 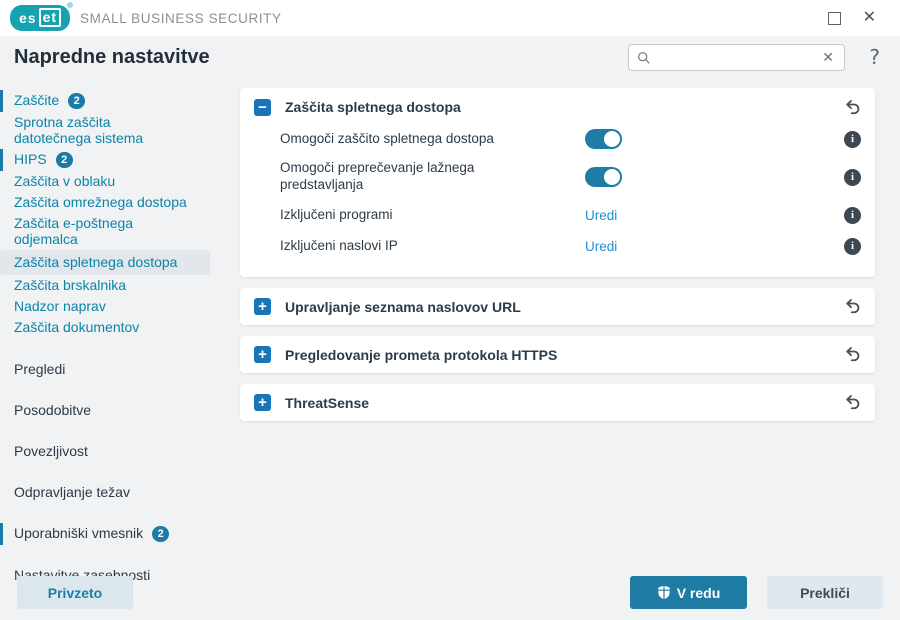 What do you see at coordinates (570, 215) in the screenshot?
I see `setting-row-izkljuceni-programi: Izključeni programi Uredi` at bounding box center [570, 215].